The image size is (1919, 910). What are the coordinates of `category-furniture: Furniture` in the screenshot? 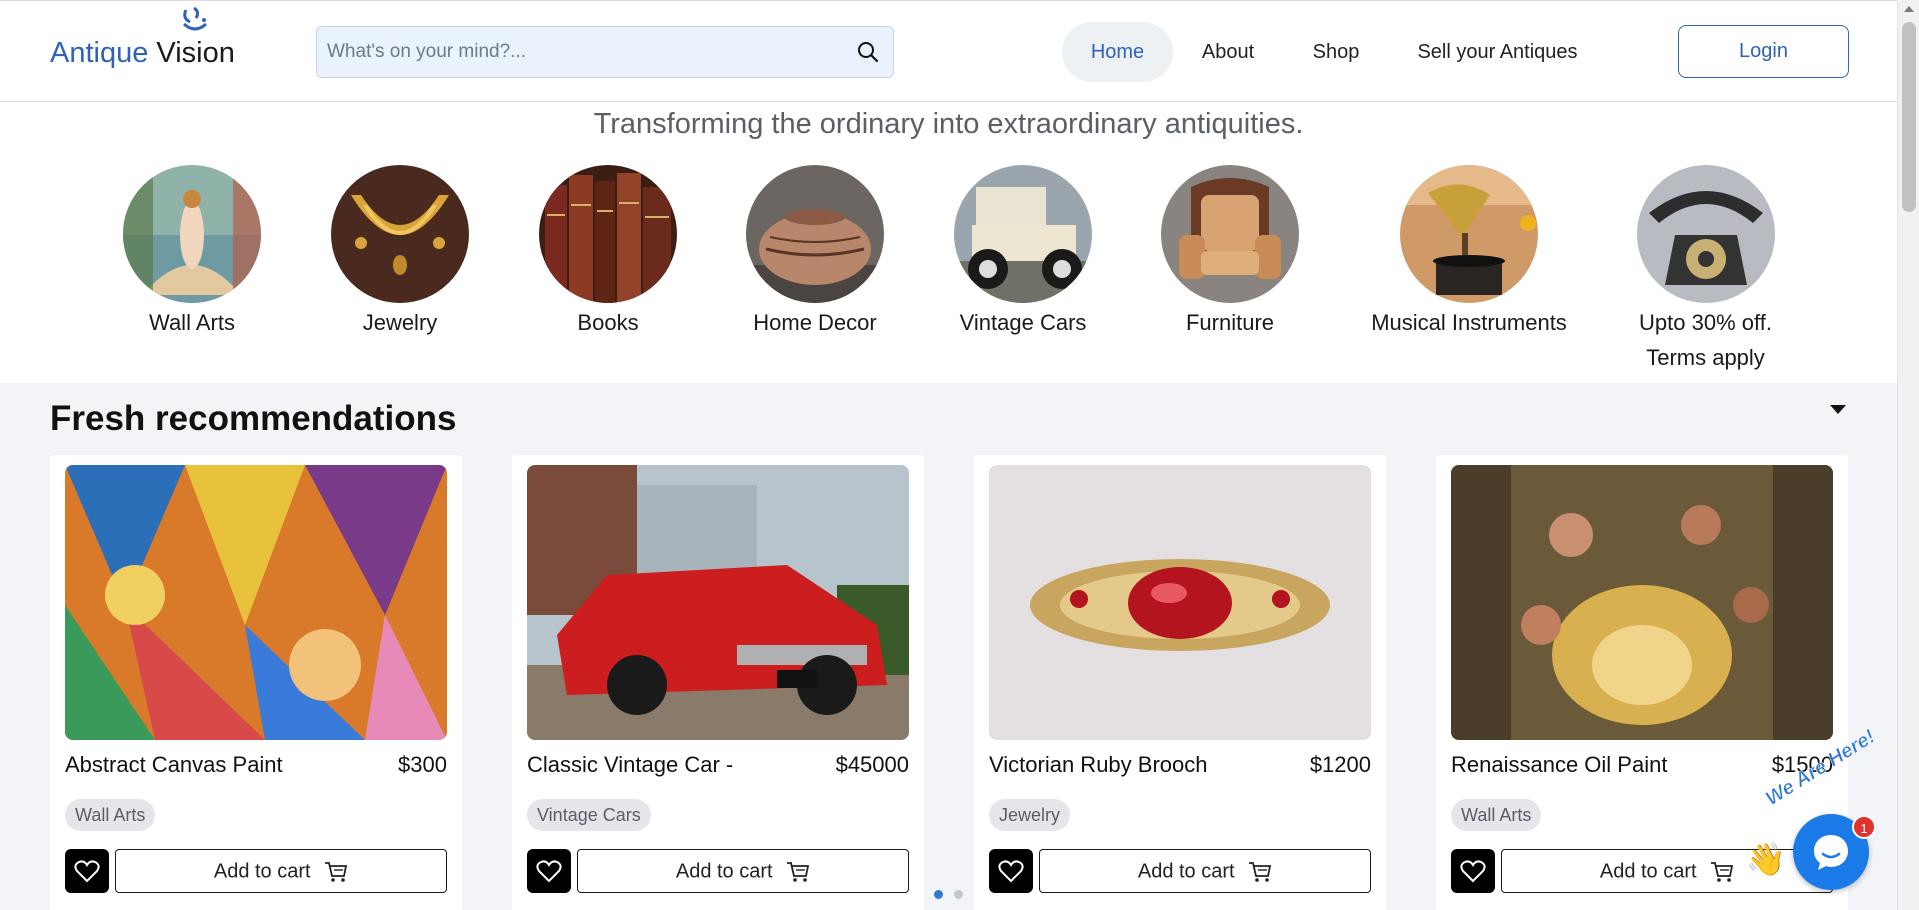 It's located at (1230, 252).